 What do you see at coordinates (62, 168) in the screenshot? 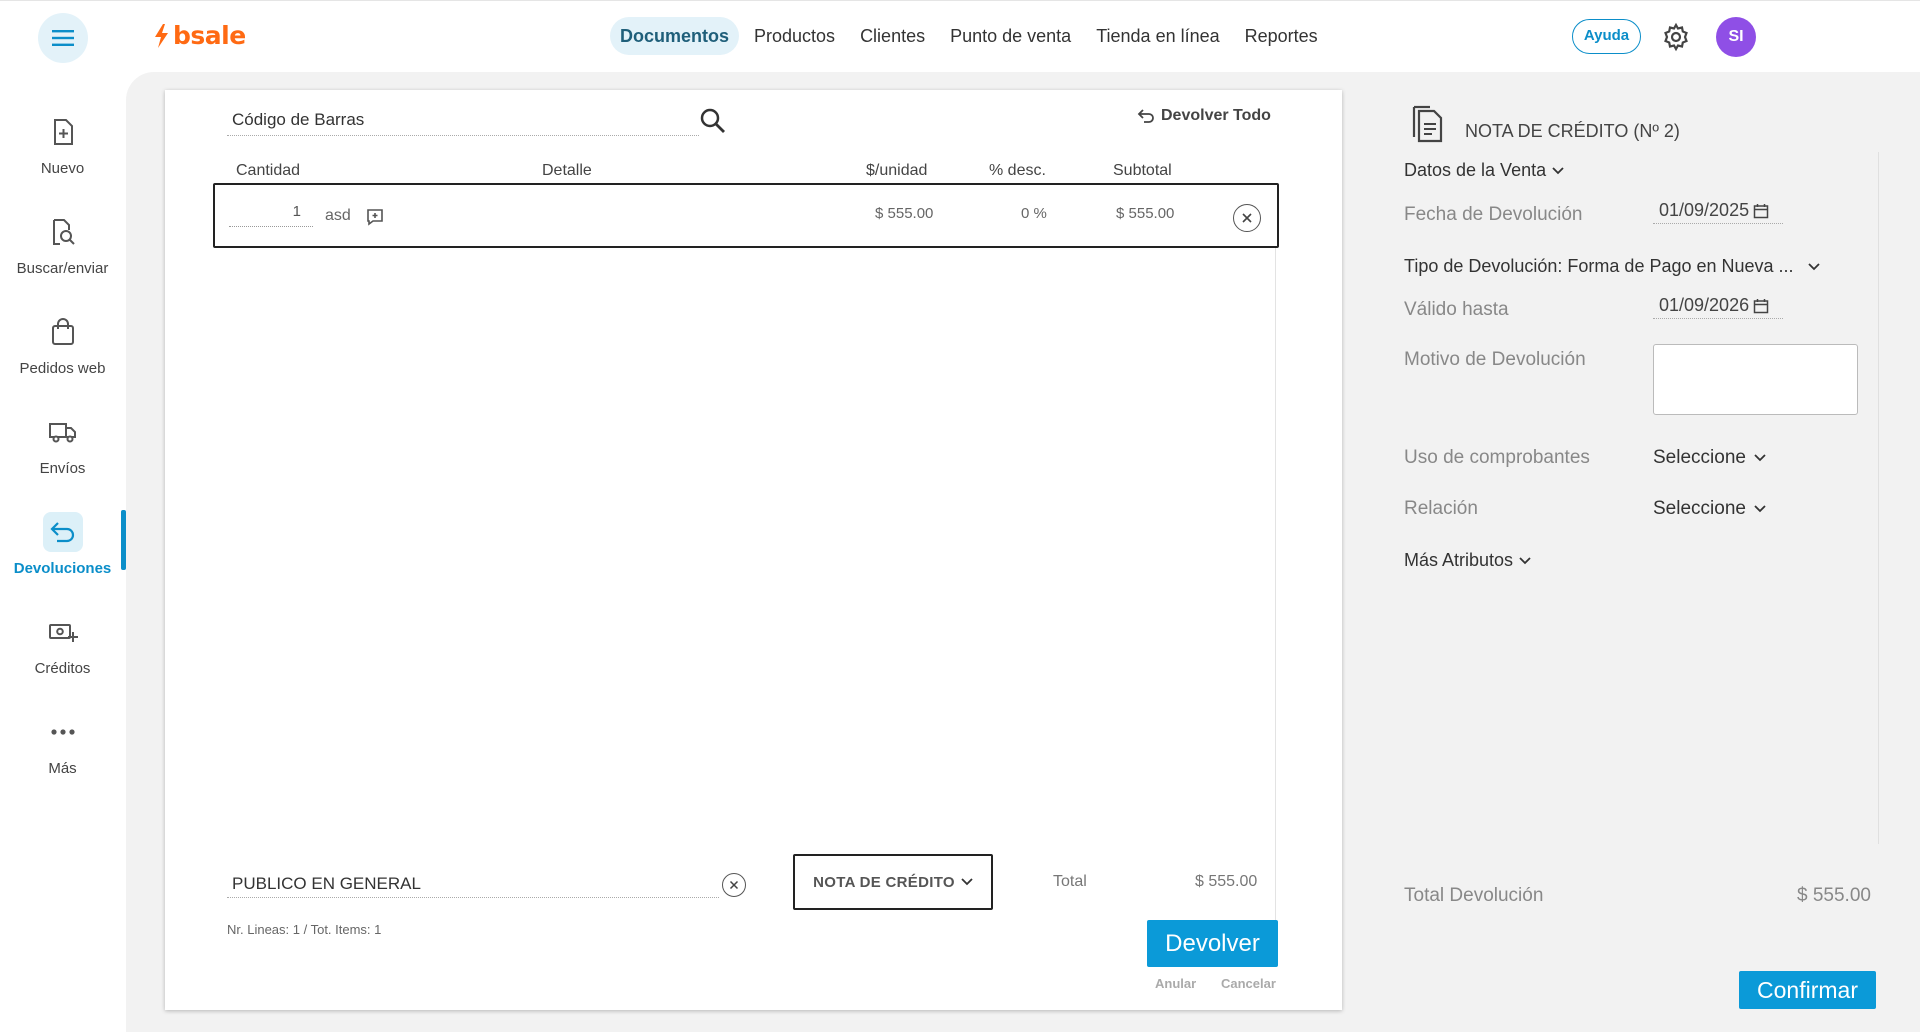
I see `sidebar-item-label: Nuevo` at bounding box center [62, 168].